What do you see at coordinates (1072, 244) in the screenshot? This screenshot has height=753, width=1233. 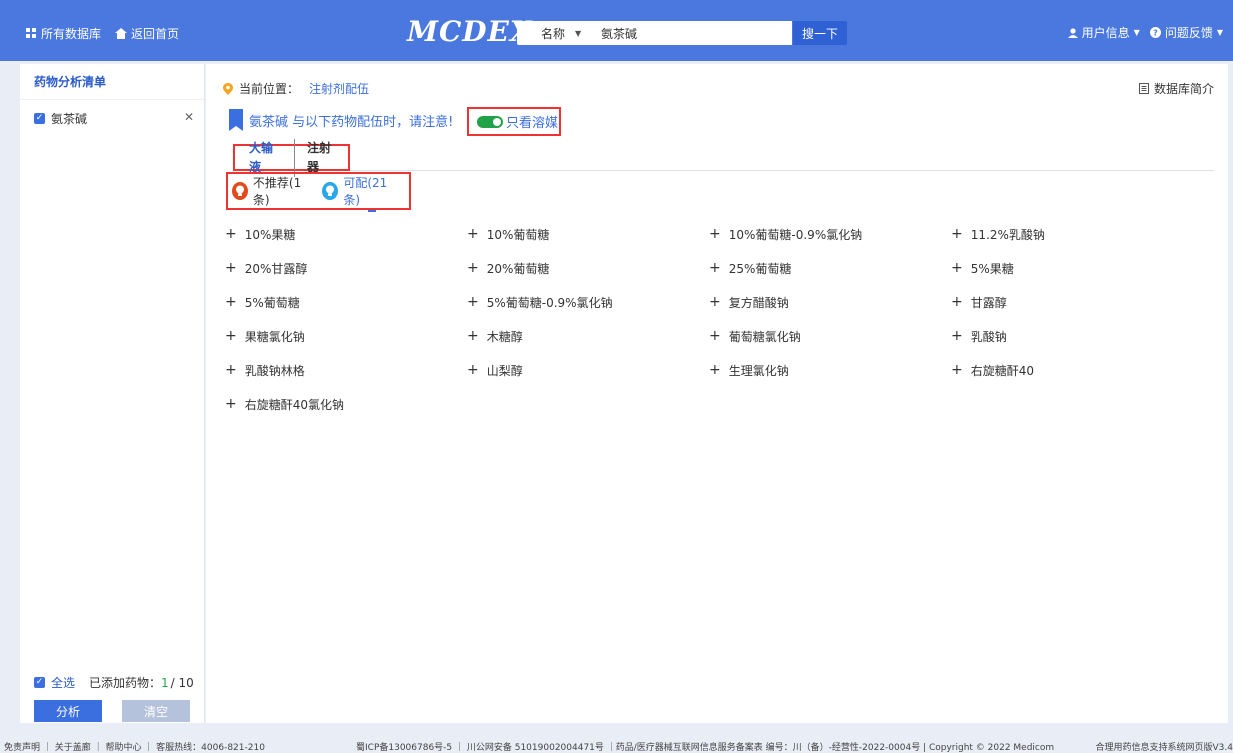 I see `drug-item: +11.2%乳酸钠` at bounding box center [1072, 244].